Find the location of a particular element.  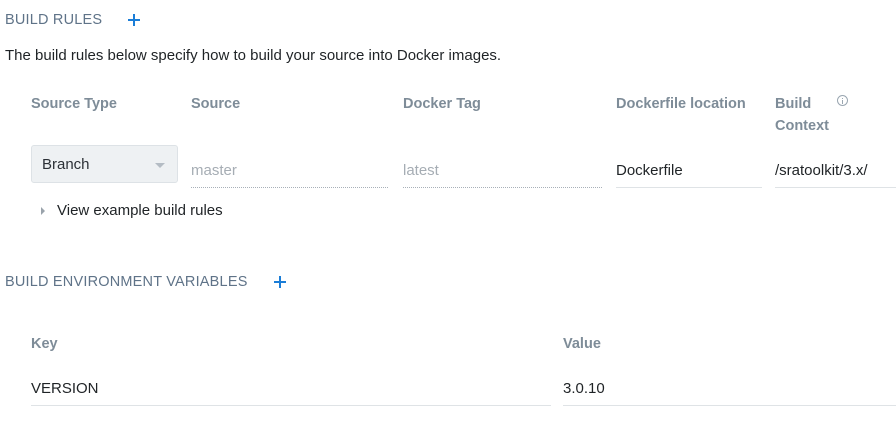

chevron-down-icon is located at coordinates (160, 165).